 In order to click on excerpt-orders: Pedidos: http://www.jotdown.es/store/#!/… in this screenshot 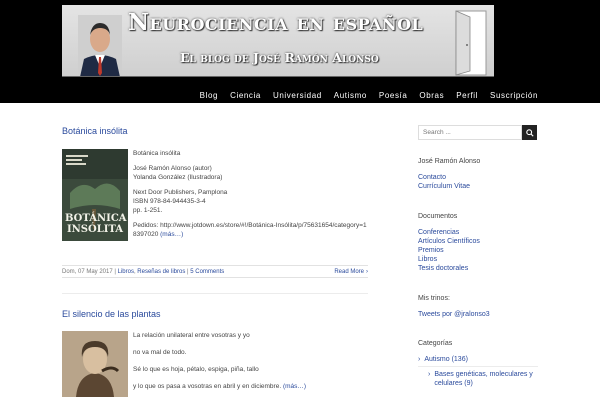, I will do `click(250, 230)`.